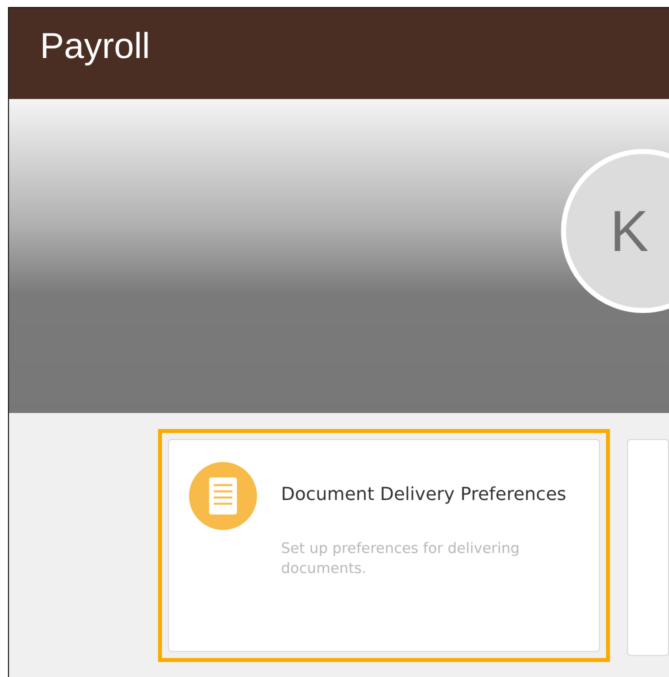  What do you see at coordinates (401, 559) in the screenshot?
I see `card-description: Set up preferences for delivering documents.` at bounding box center [401, 559].